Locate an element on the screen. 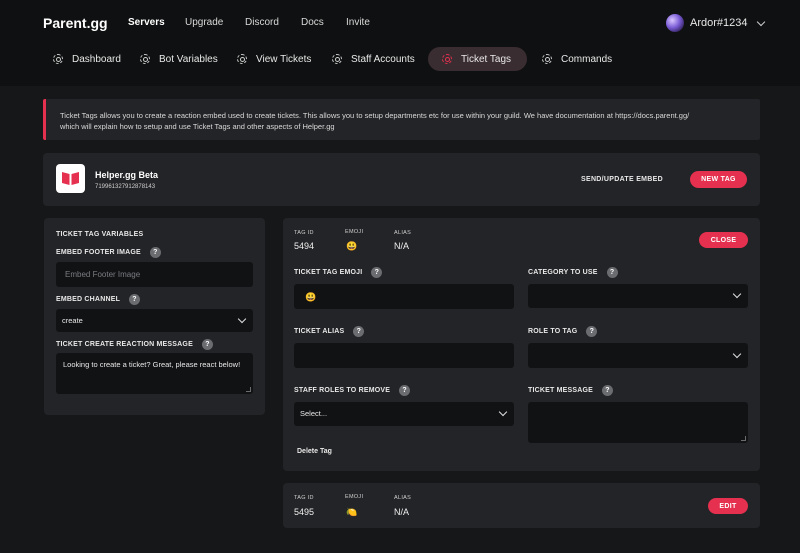 Image resolution: width=800 pixels, height=553 pixels. nav-invite: Invite is located at coordinates (358, 22).